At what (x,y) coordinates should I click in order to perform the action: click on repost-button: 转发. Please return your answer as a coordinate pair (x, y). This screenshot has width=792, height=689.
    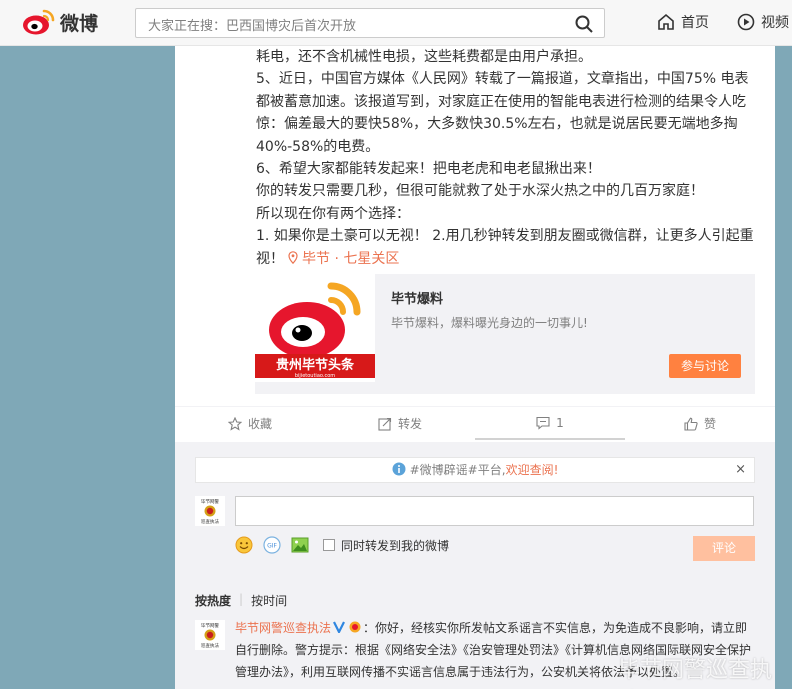
    Looking at the image, I should click on (400, 423).